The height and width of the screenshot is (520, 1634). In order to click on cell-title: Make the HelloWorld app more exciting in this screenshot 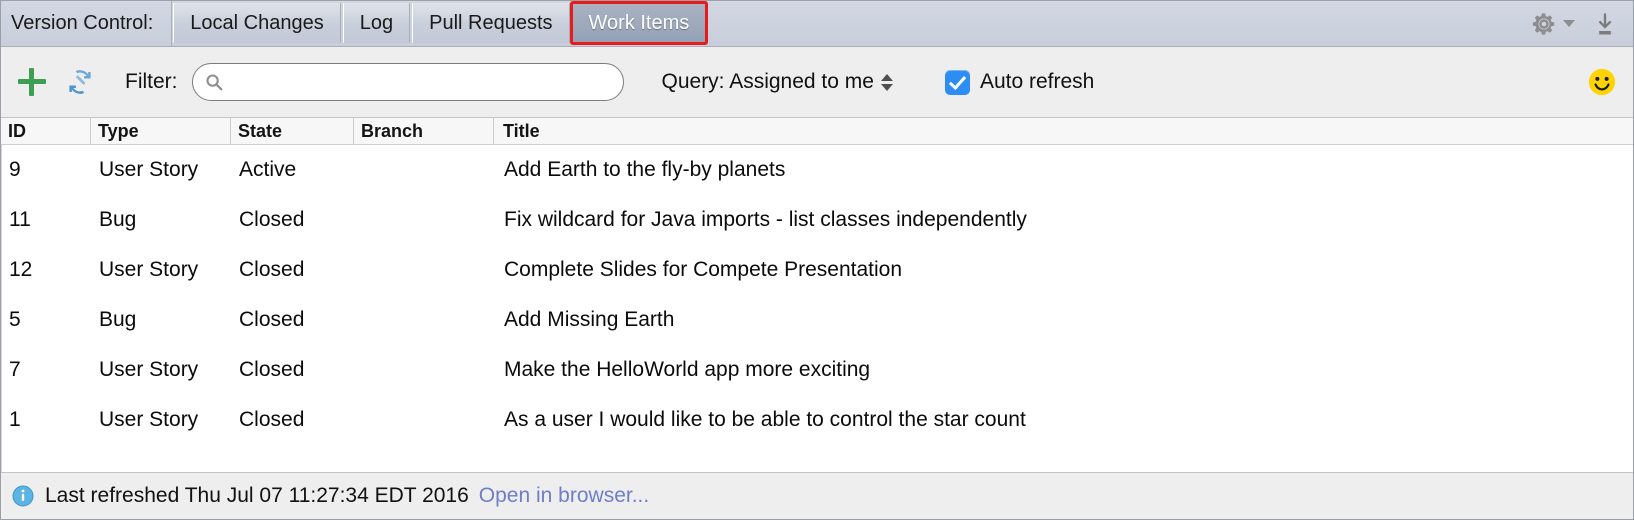, I will do `click(687, 369)`.